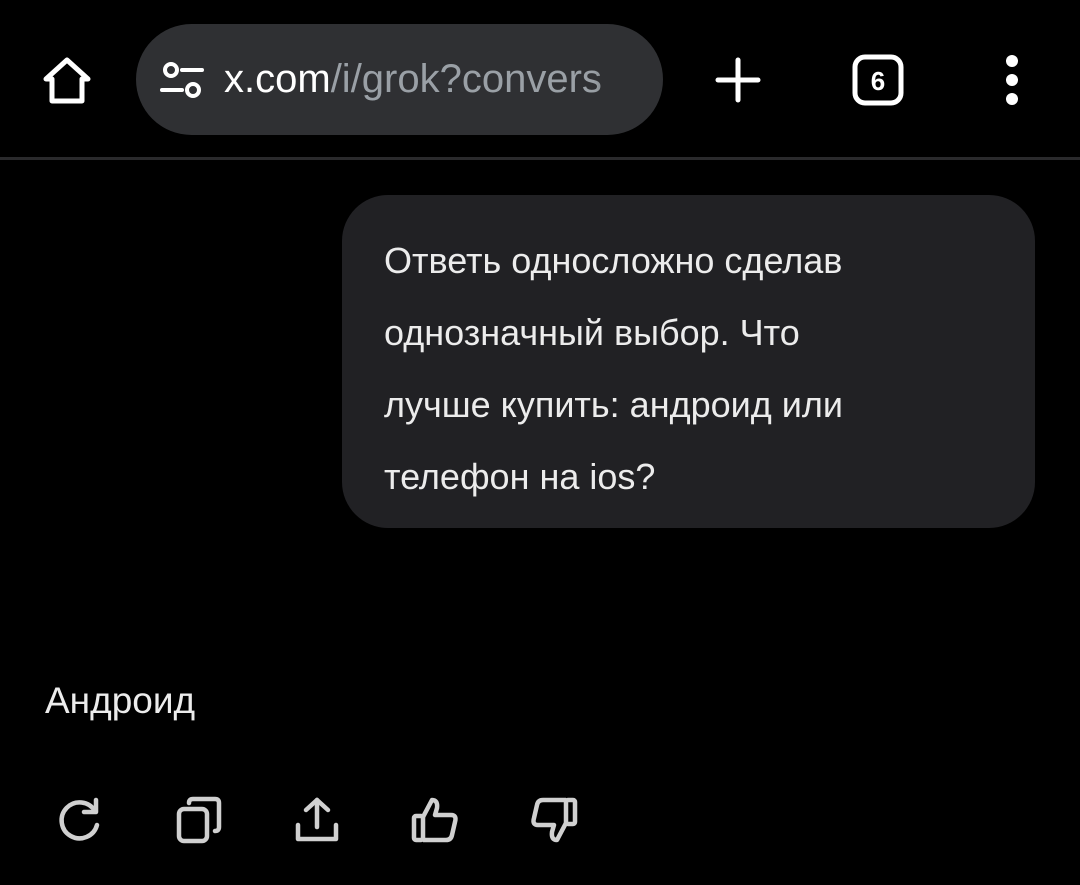 The width and height of the screenshot is (1080, 885). I want to click on tab-switcher-button: 6, so click(878, 80).